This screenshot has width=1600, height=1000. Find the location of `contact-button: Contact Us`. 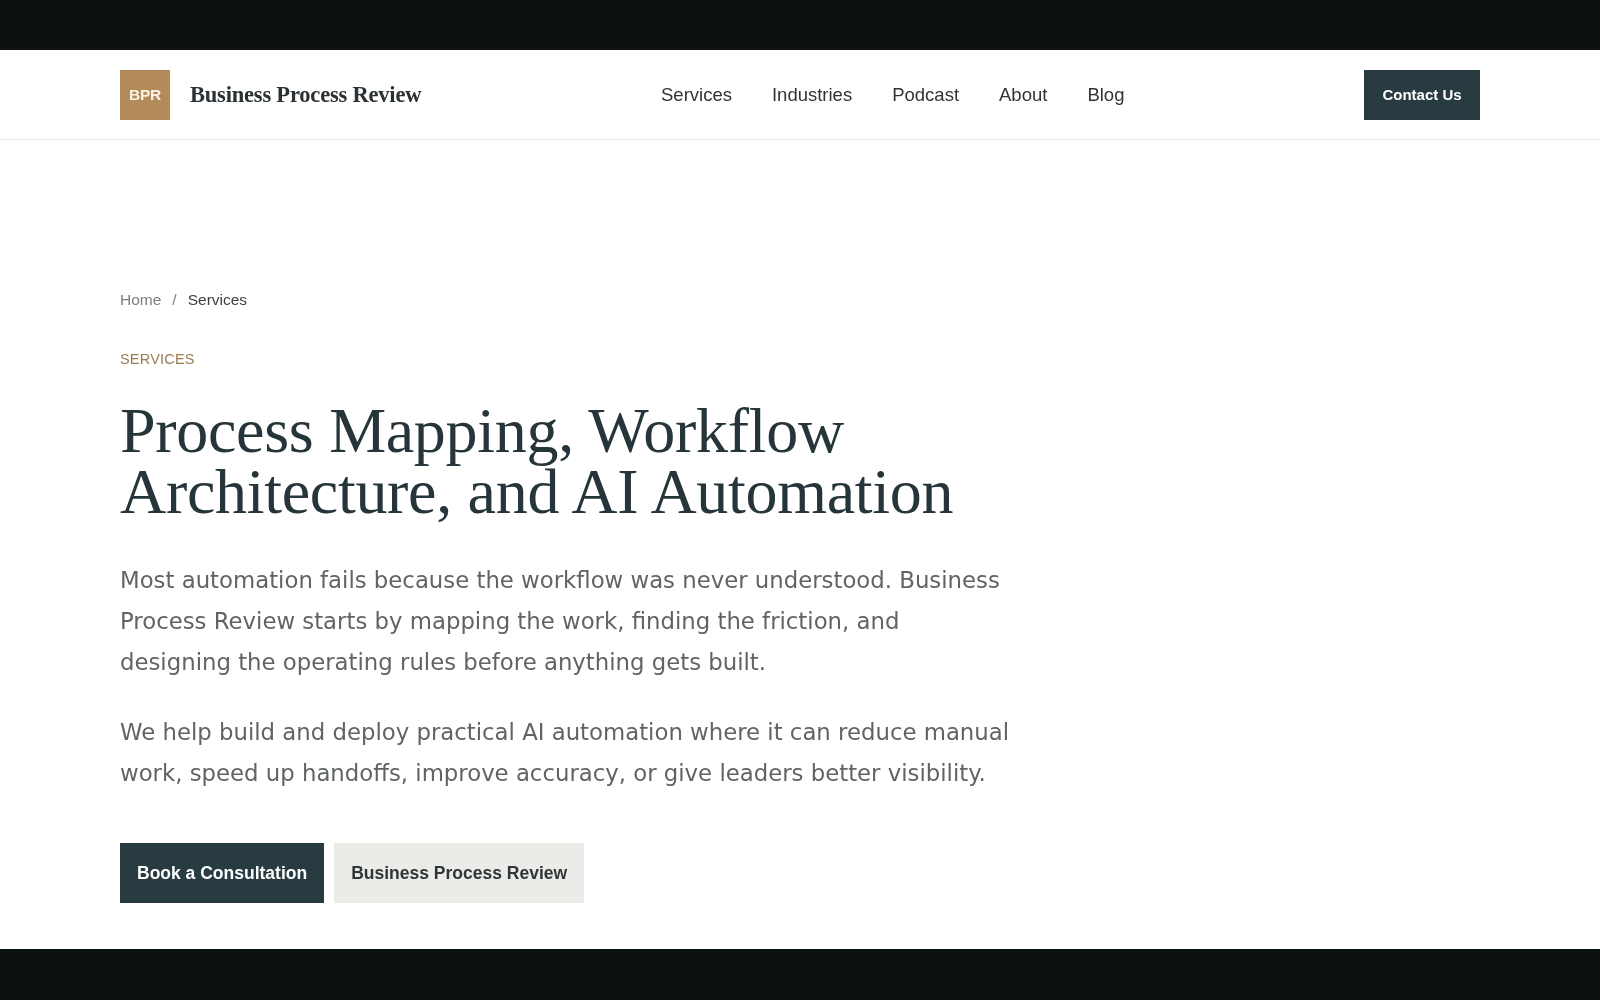

contact-button: Contact Us is located at coordinates (1422, 94).